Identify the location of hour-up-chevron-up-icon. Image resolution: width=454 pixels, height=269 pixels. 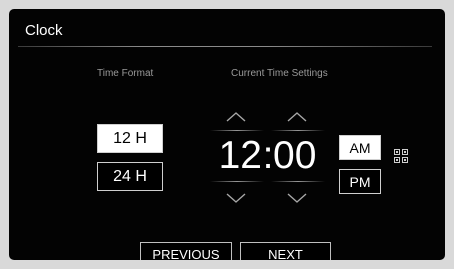
(236, 117).